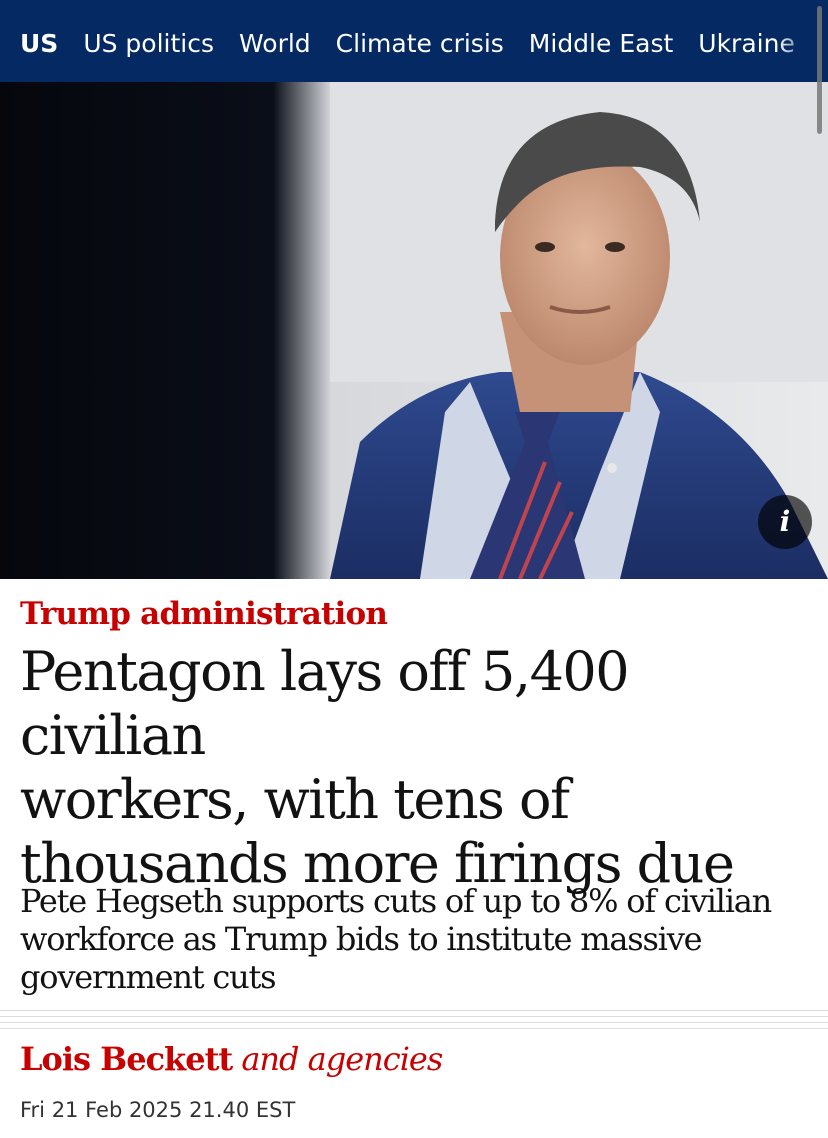 This screenshot has width=828, height=1138. I want to click on nav-item-us-politics: US politics, so click(148, 44).